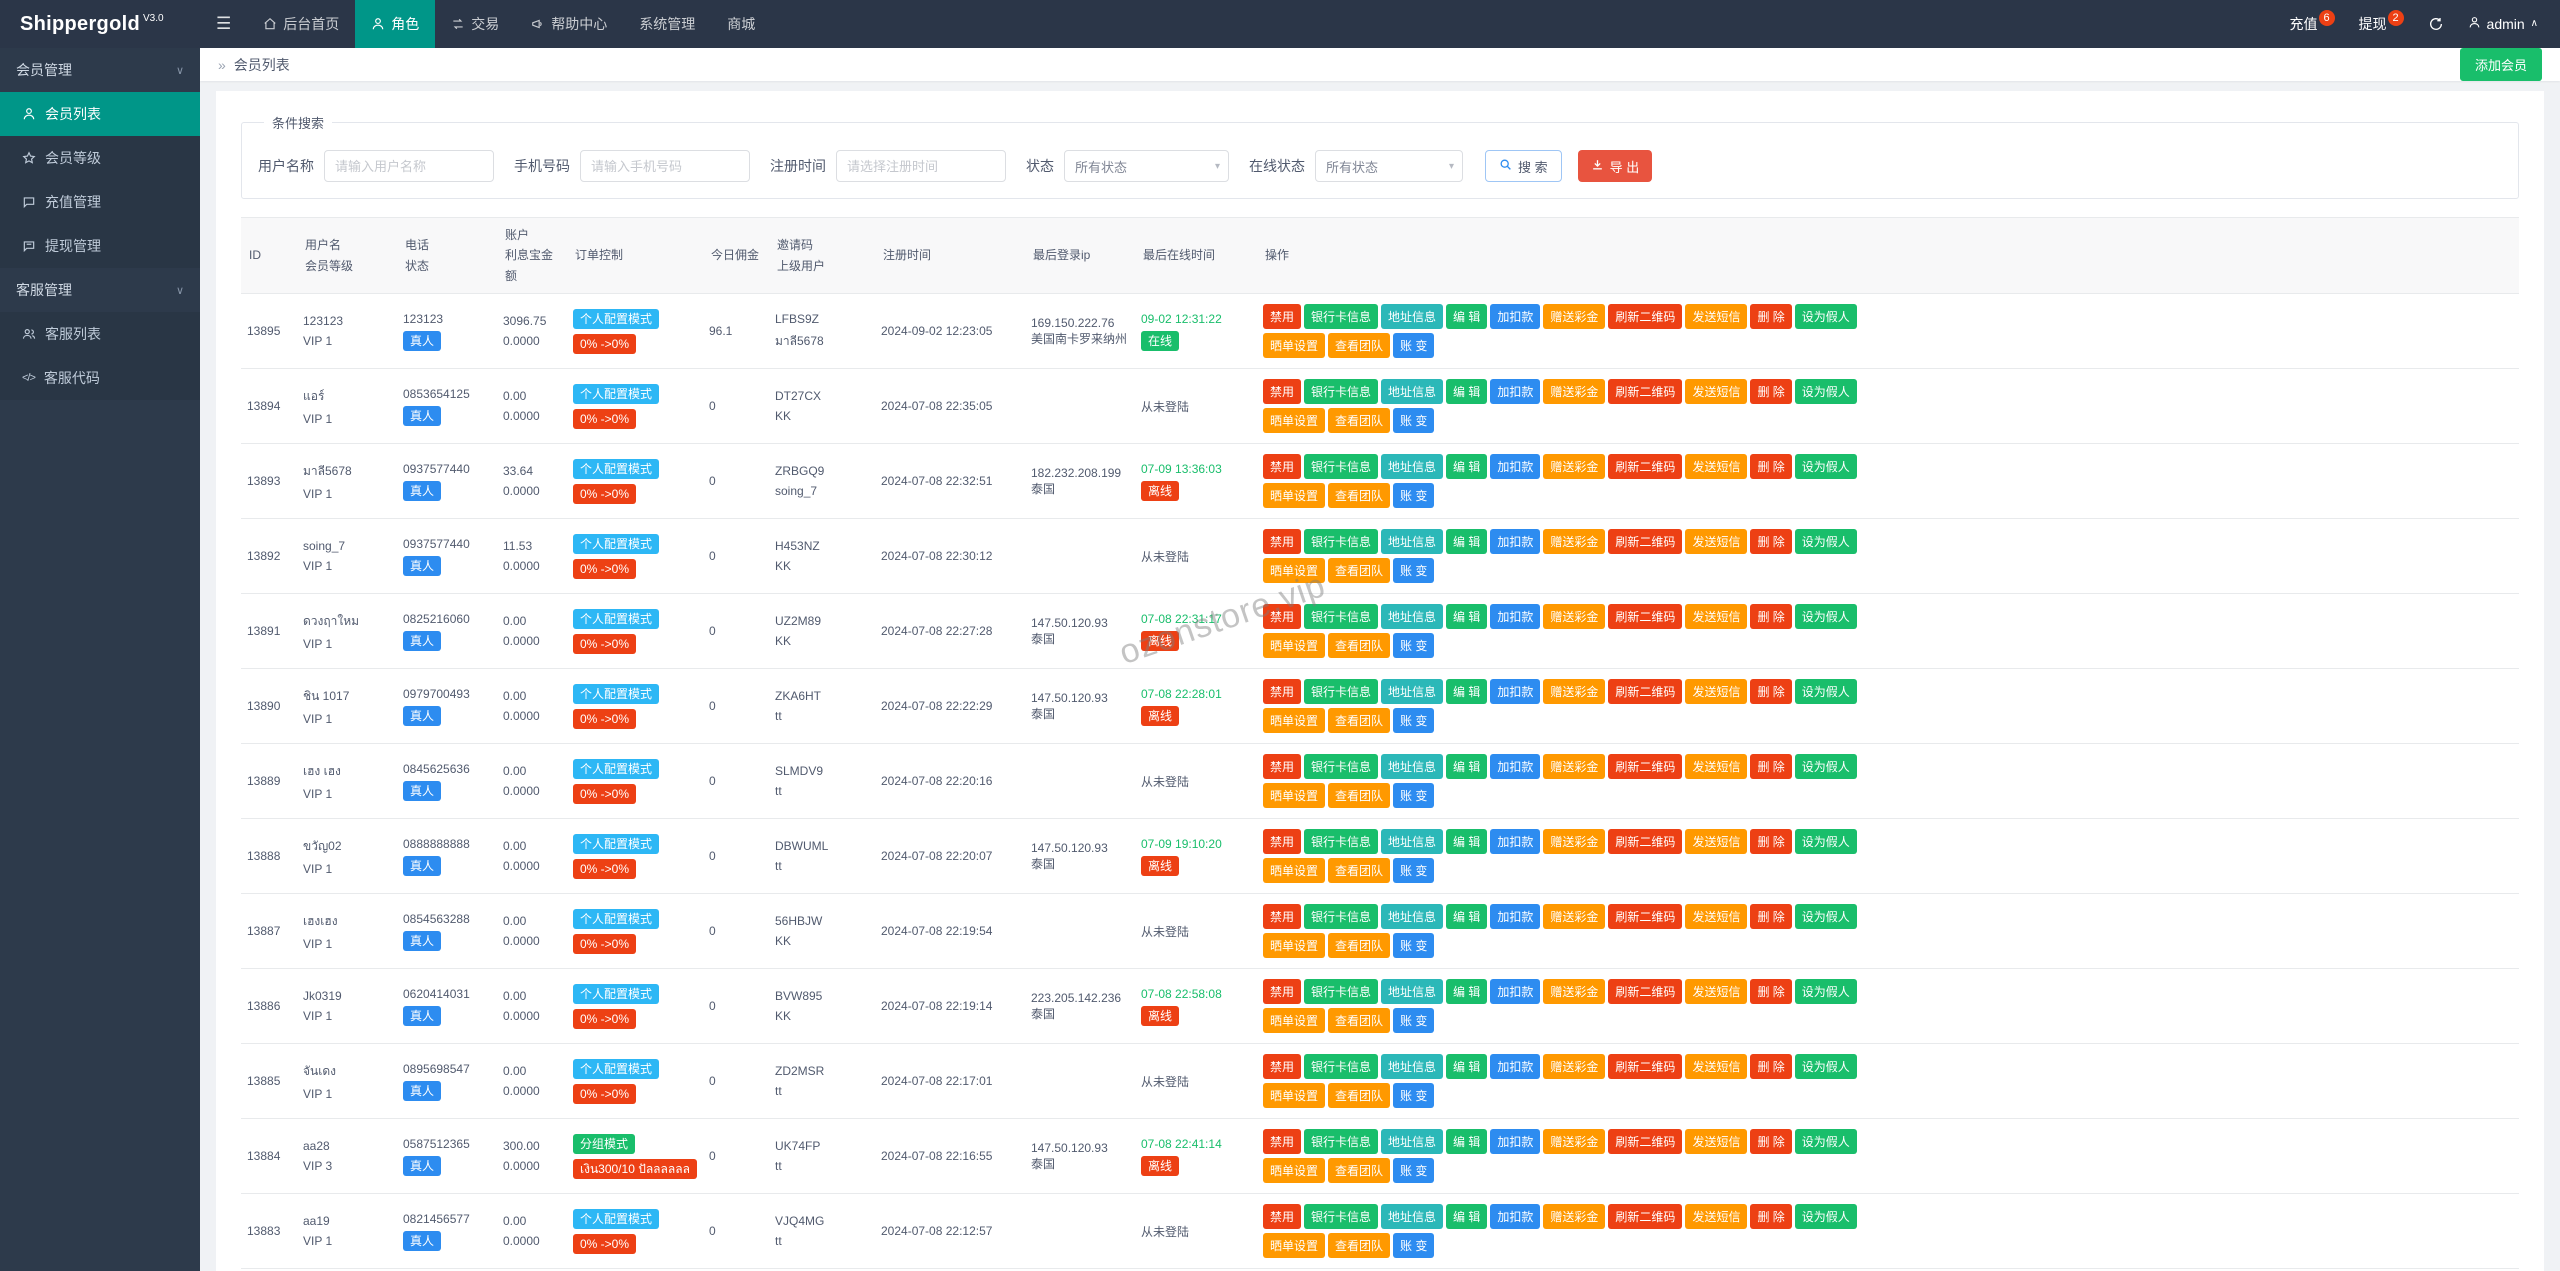 The image size is (2560, 1271). What do you see at coordinates (301, 24) in the screenshot?
I see `nav-item-dashboard: 后台首页` at bounding box center [301, 24].